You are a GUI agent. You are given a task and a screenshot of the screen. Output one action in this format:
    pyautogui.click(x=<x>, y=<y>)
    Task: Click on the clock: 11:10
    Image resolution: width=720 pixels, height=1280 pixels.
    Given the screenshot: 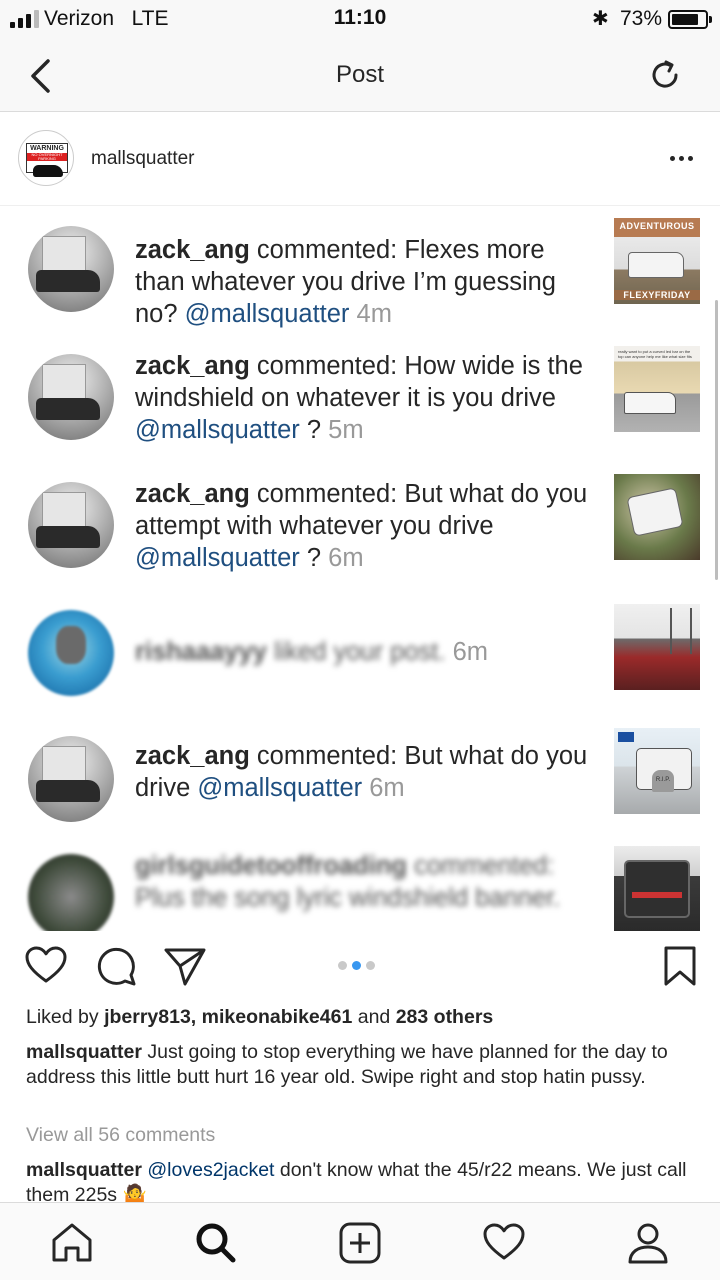 What is the action you would take?
    pyautogui.click(x=360, y=17)
    